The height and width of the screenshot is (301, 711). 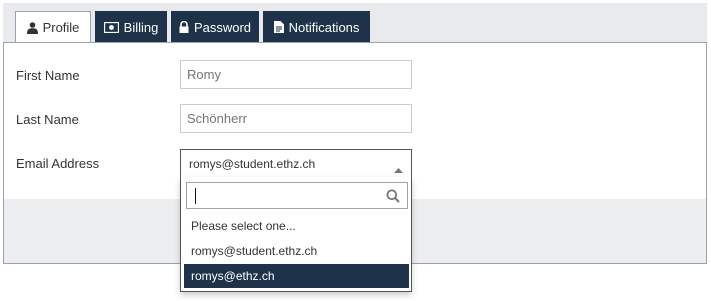 I want to click on document-icon, so click(x=278, y=27).